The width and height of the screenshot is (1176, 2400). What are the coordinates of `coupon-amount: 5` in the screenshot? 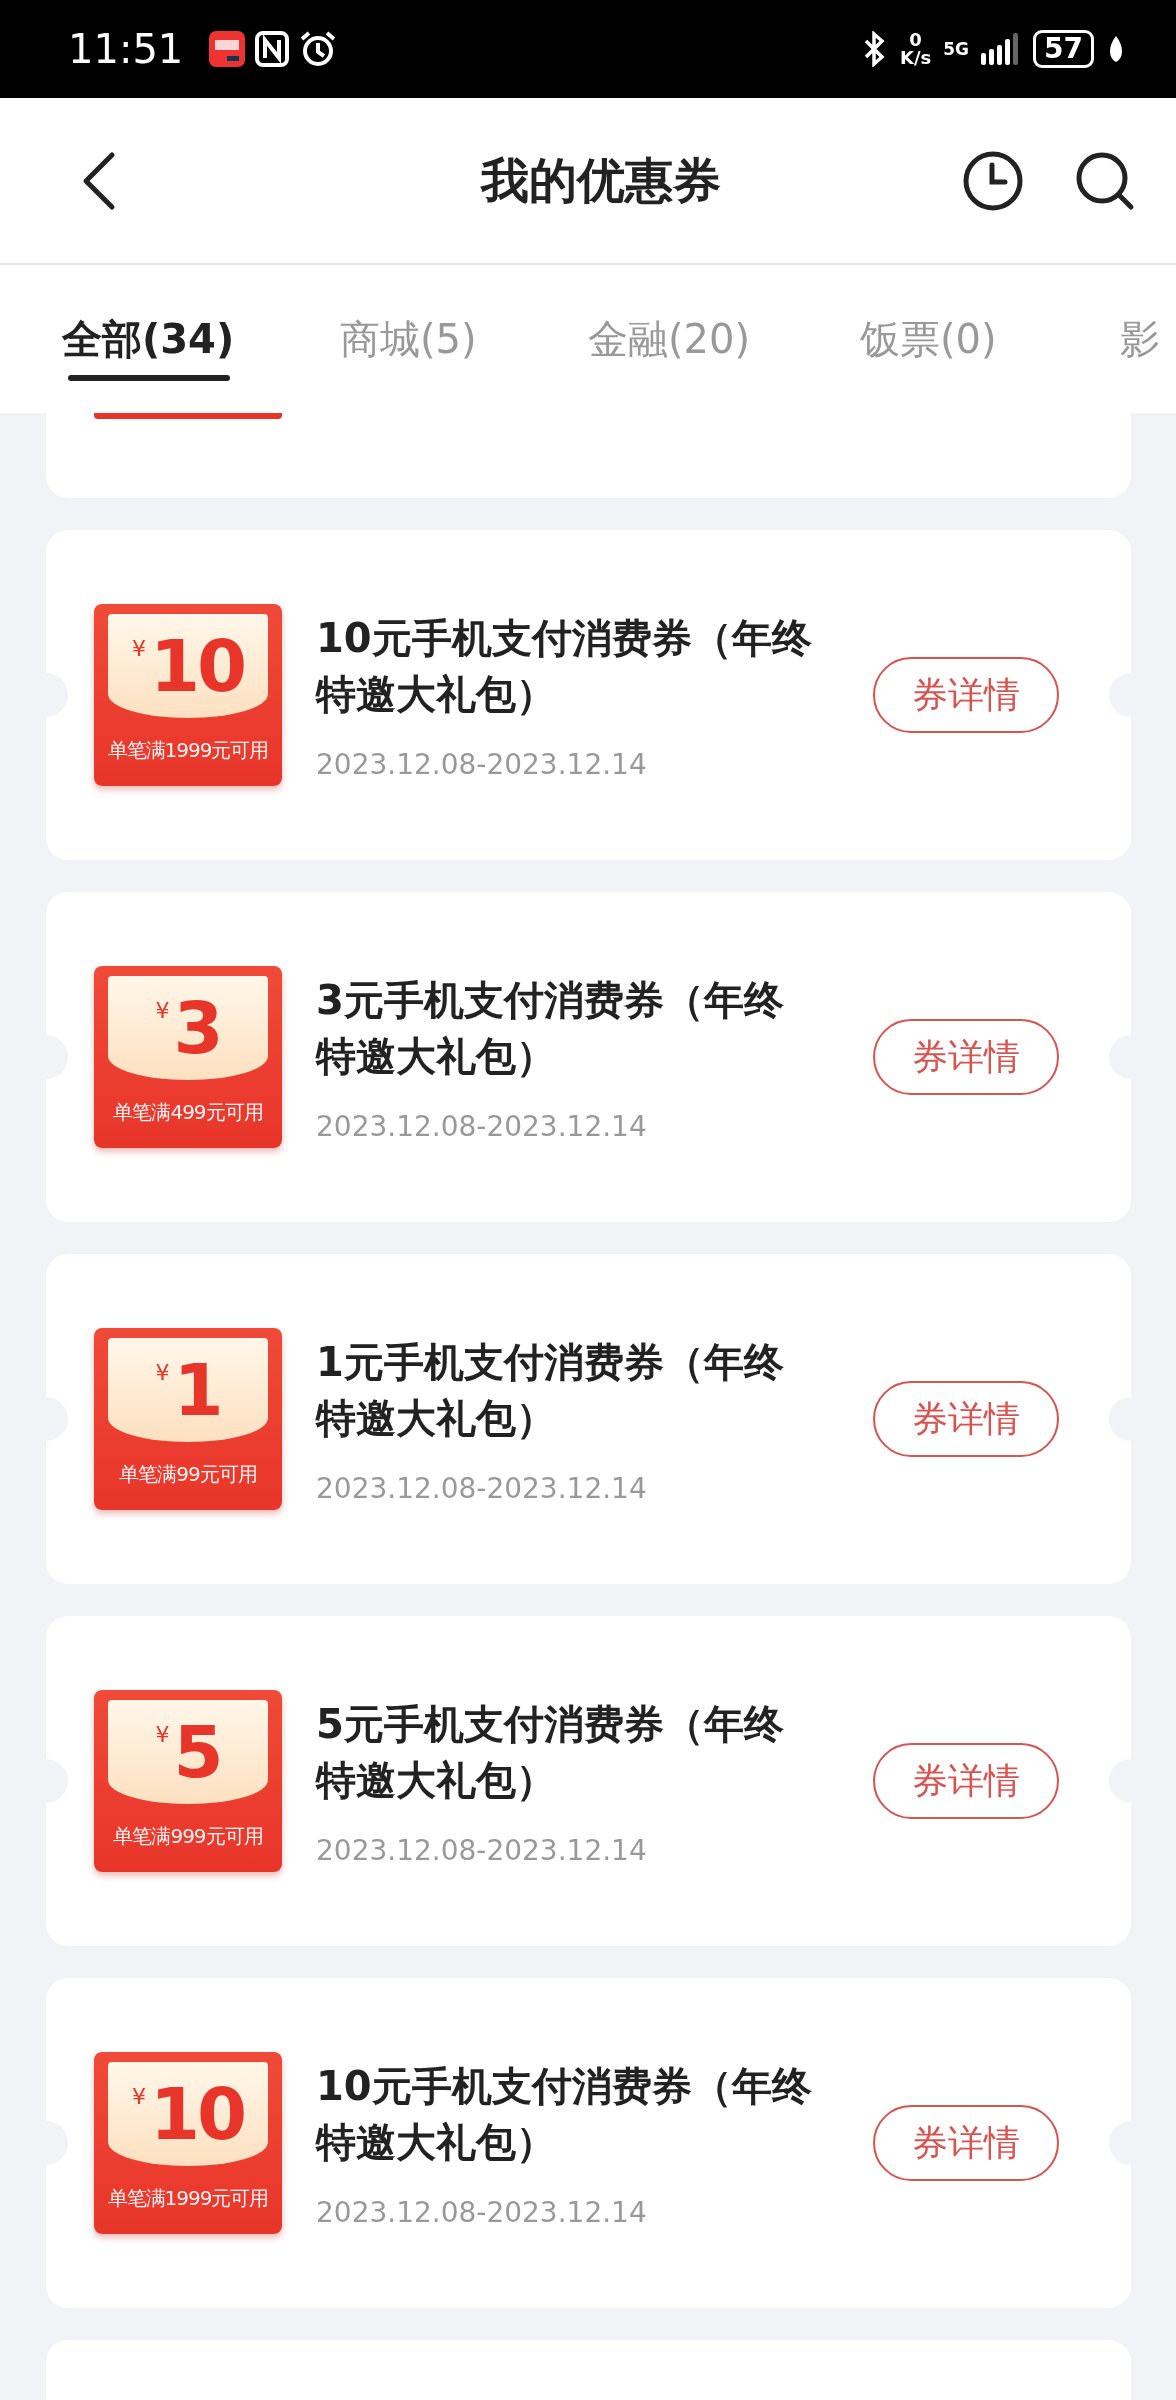 It's located at (197, 1752).